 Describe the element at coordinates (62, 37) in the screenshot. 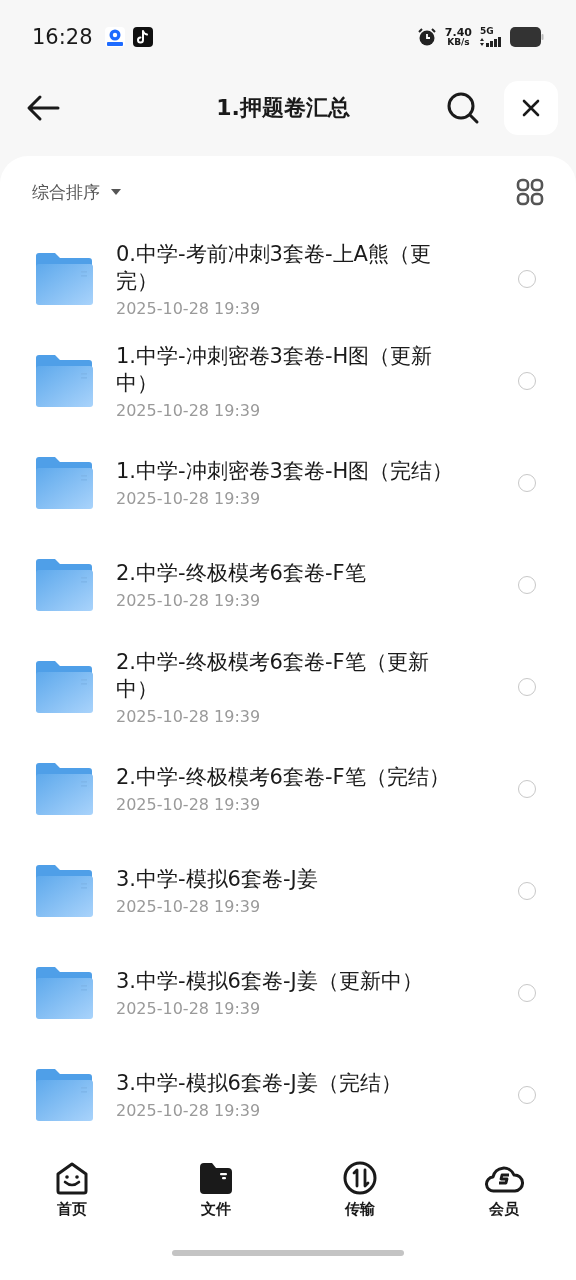

I see `status-time: 16:28` at that location.